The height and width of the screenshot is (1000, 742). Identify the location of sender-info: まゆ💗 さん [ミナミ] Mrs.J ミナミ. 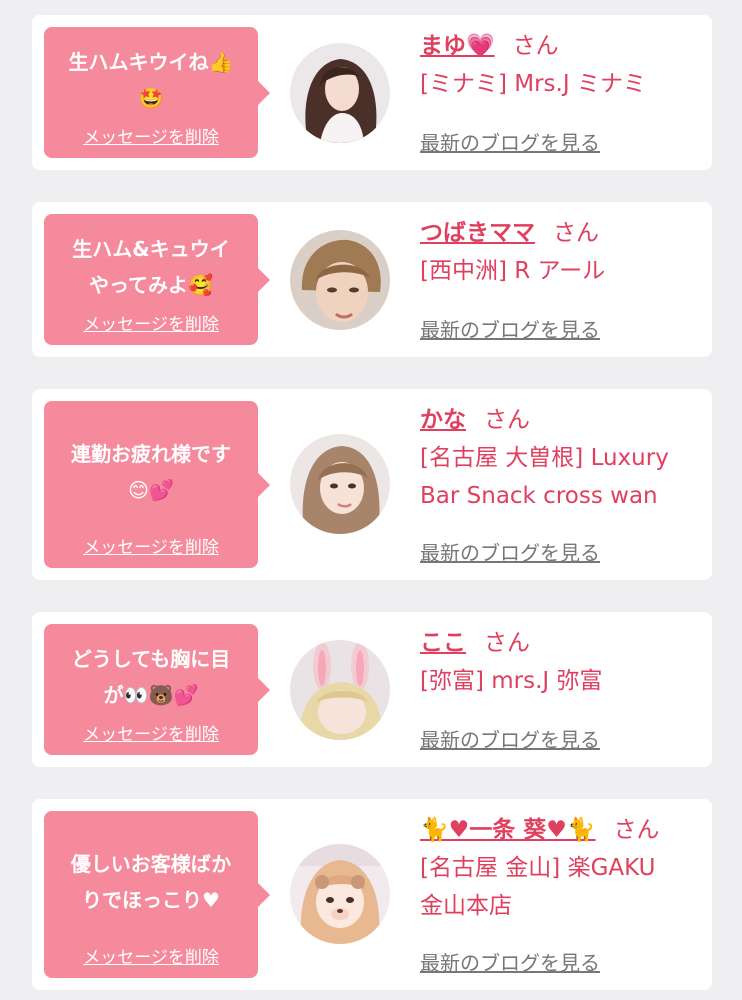
(561, 66).